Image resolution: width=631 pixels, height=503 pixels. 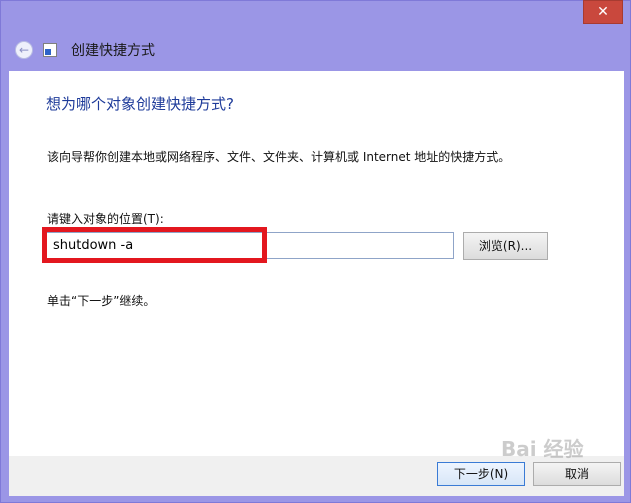 What do you see at coordinates (113, 51) in the screenshot?
I see `dialog-title: 创建快捷方式` at bounding box center [113, 51].